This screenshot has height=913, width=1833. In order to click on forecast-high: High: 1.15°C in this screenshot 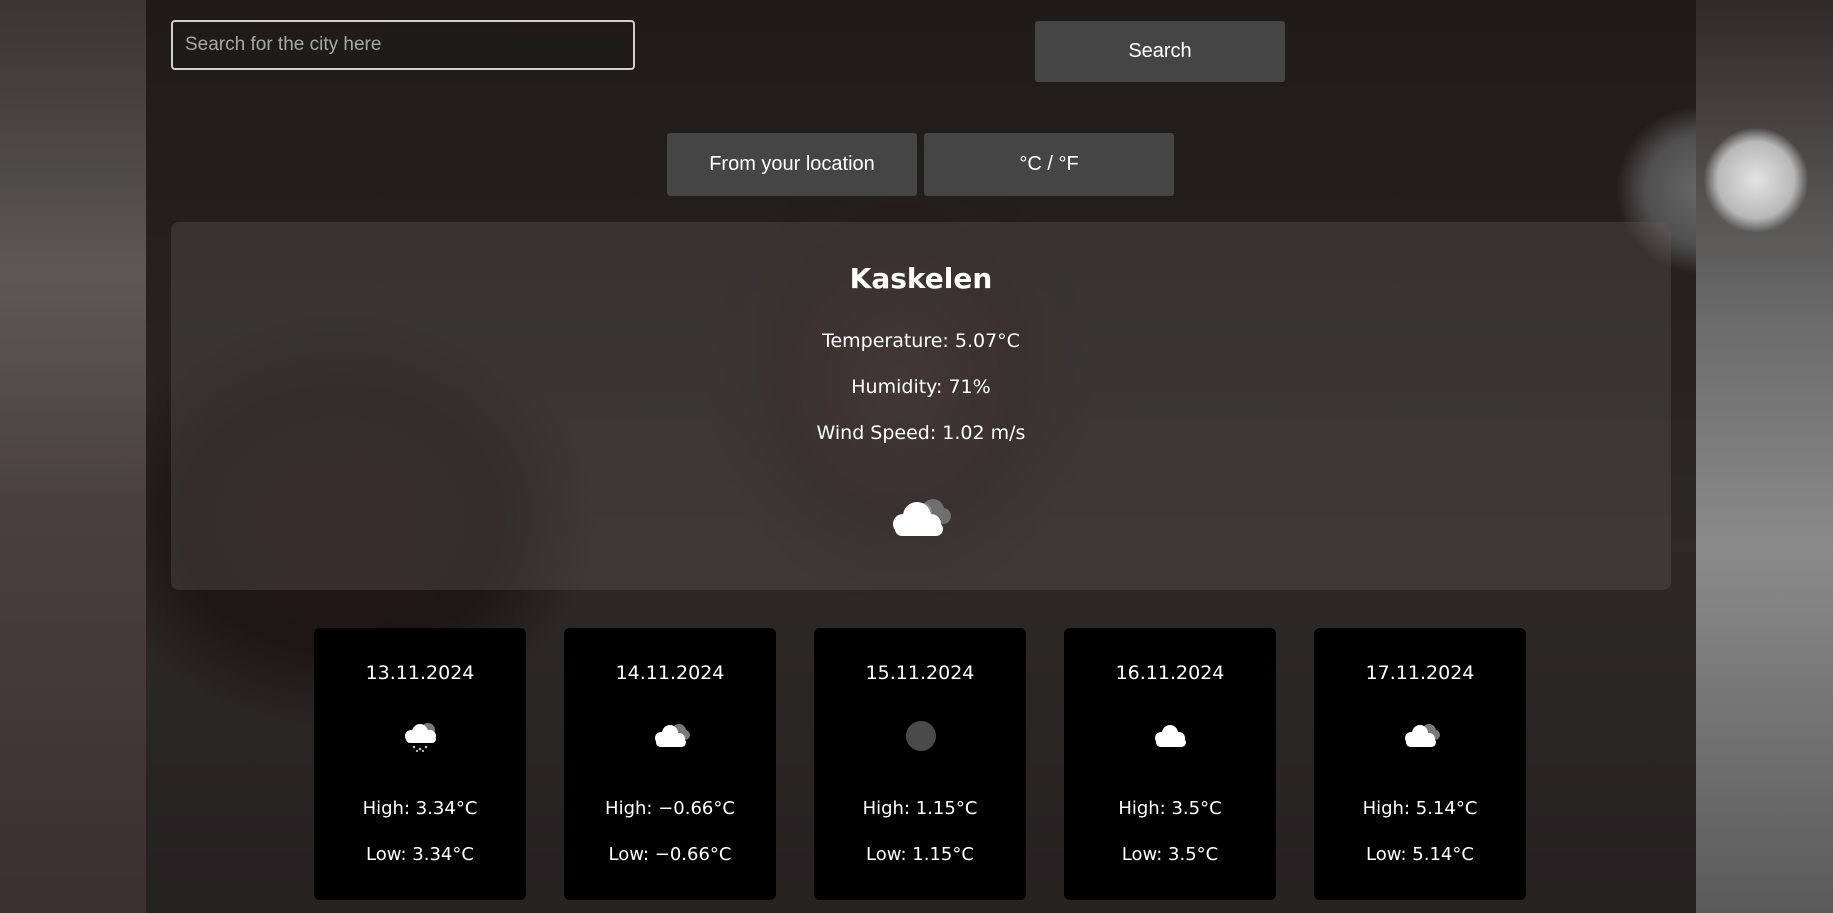, I will do `click(920, 808)`.